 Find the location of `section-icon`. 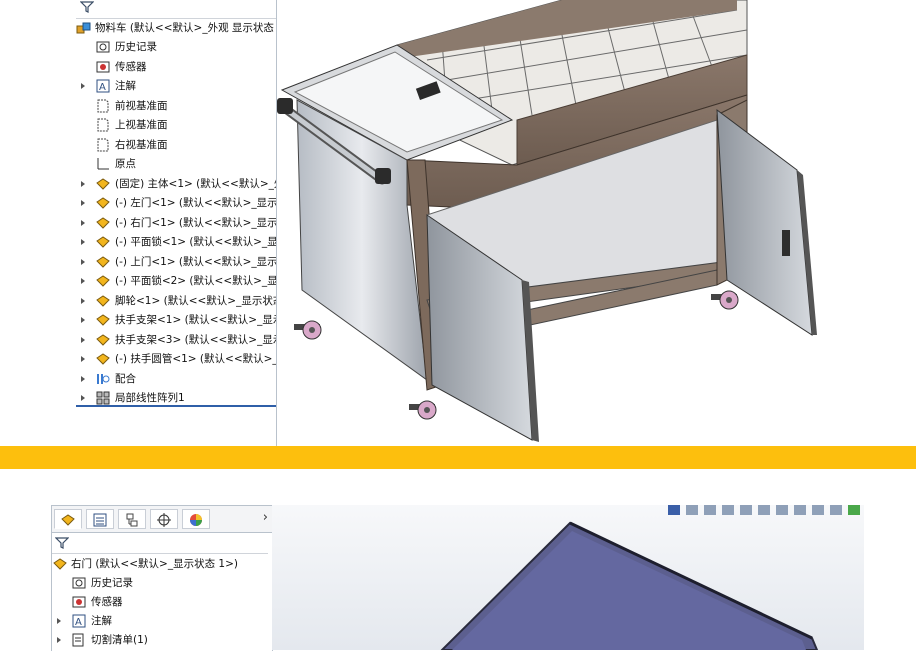

section-icon is located at coordinates (728, 510).